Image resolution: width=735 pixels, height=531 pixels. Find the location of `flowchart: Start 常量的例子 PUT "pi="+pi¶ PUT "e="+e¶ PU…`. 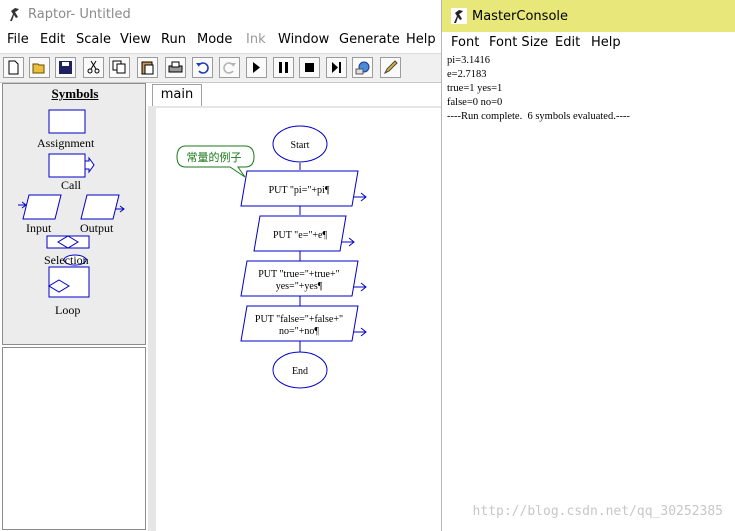

flowchart: Start 常量的例子 PUT "pi="+pi¶ PUT "e="+e¶ PU… is located at coordinates (271, 257).